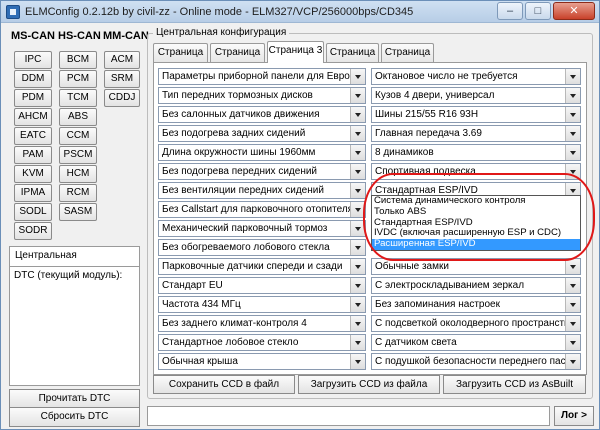 The image size is (600, 430). What do you see at coordinates (476, 342) in the screenshot?
I see `combo-light-sensor: С датчиком света` at bounding box center [476, 342].